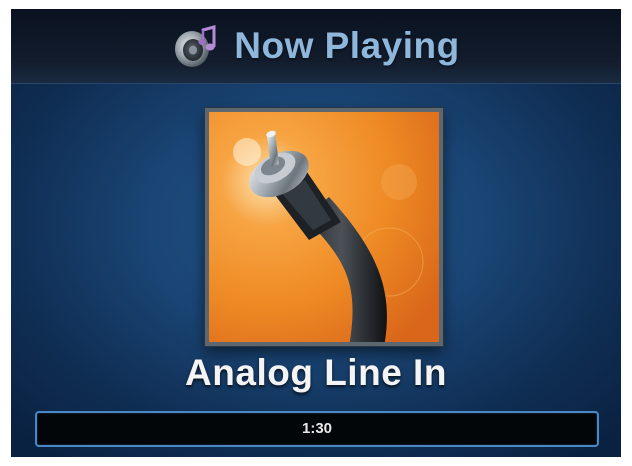 The image size is (632, 466). What do you see at coordinates (347, 45) in the screenshot?
I see `page-title: Now Playing` at bounding box center [347, 45].